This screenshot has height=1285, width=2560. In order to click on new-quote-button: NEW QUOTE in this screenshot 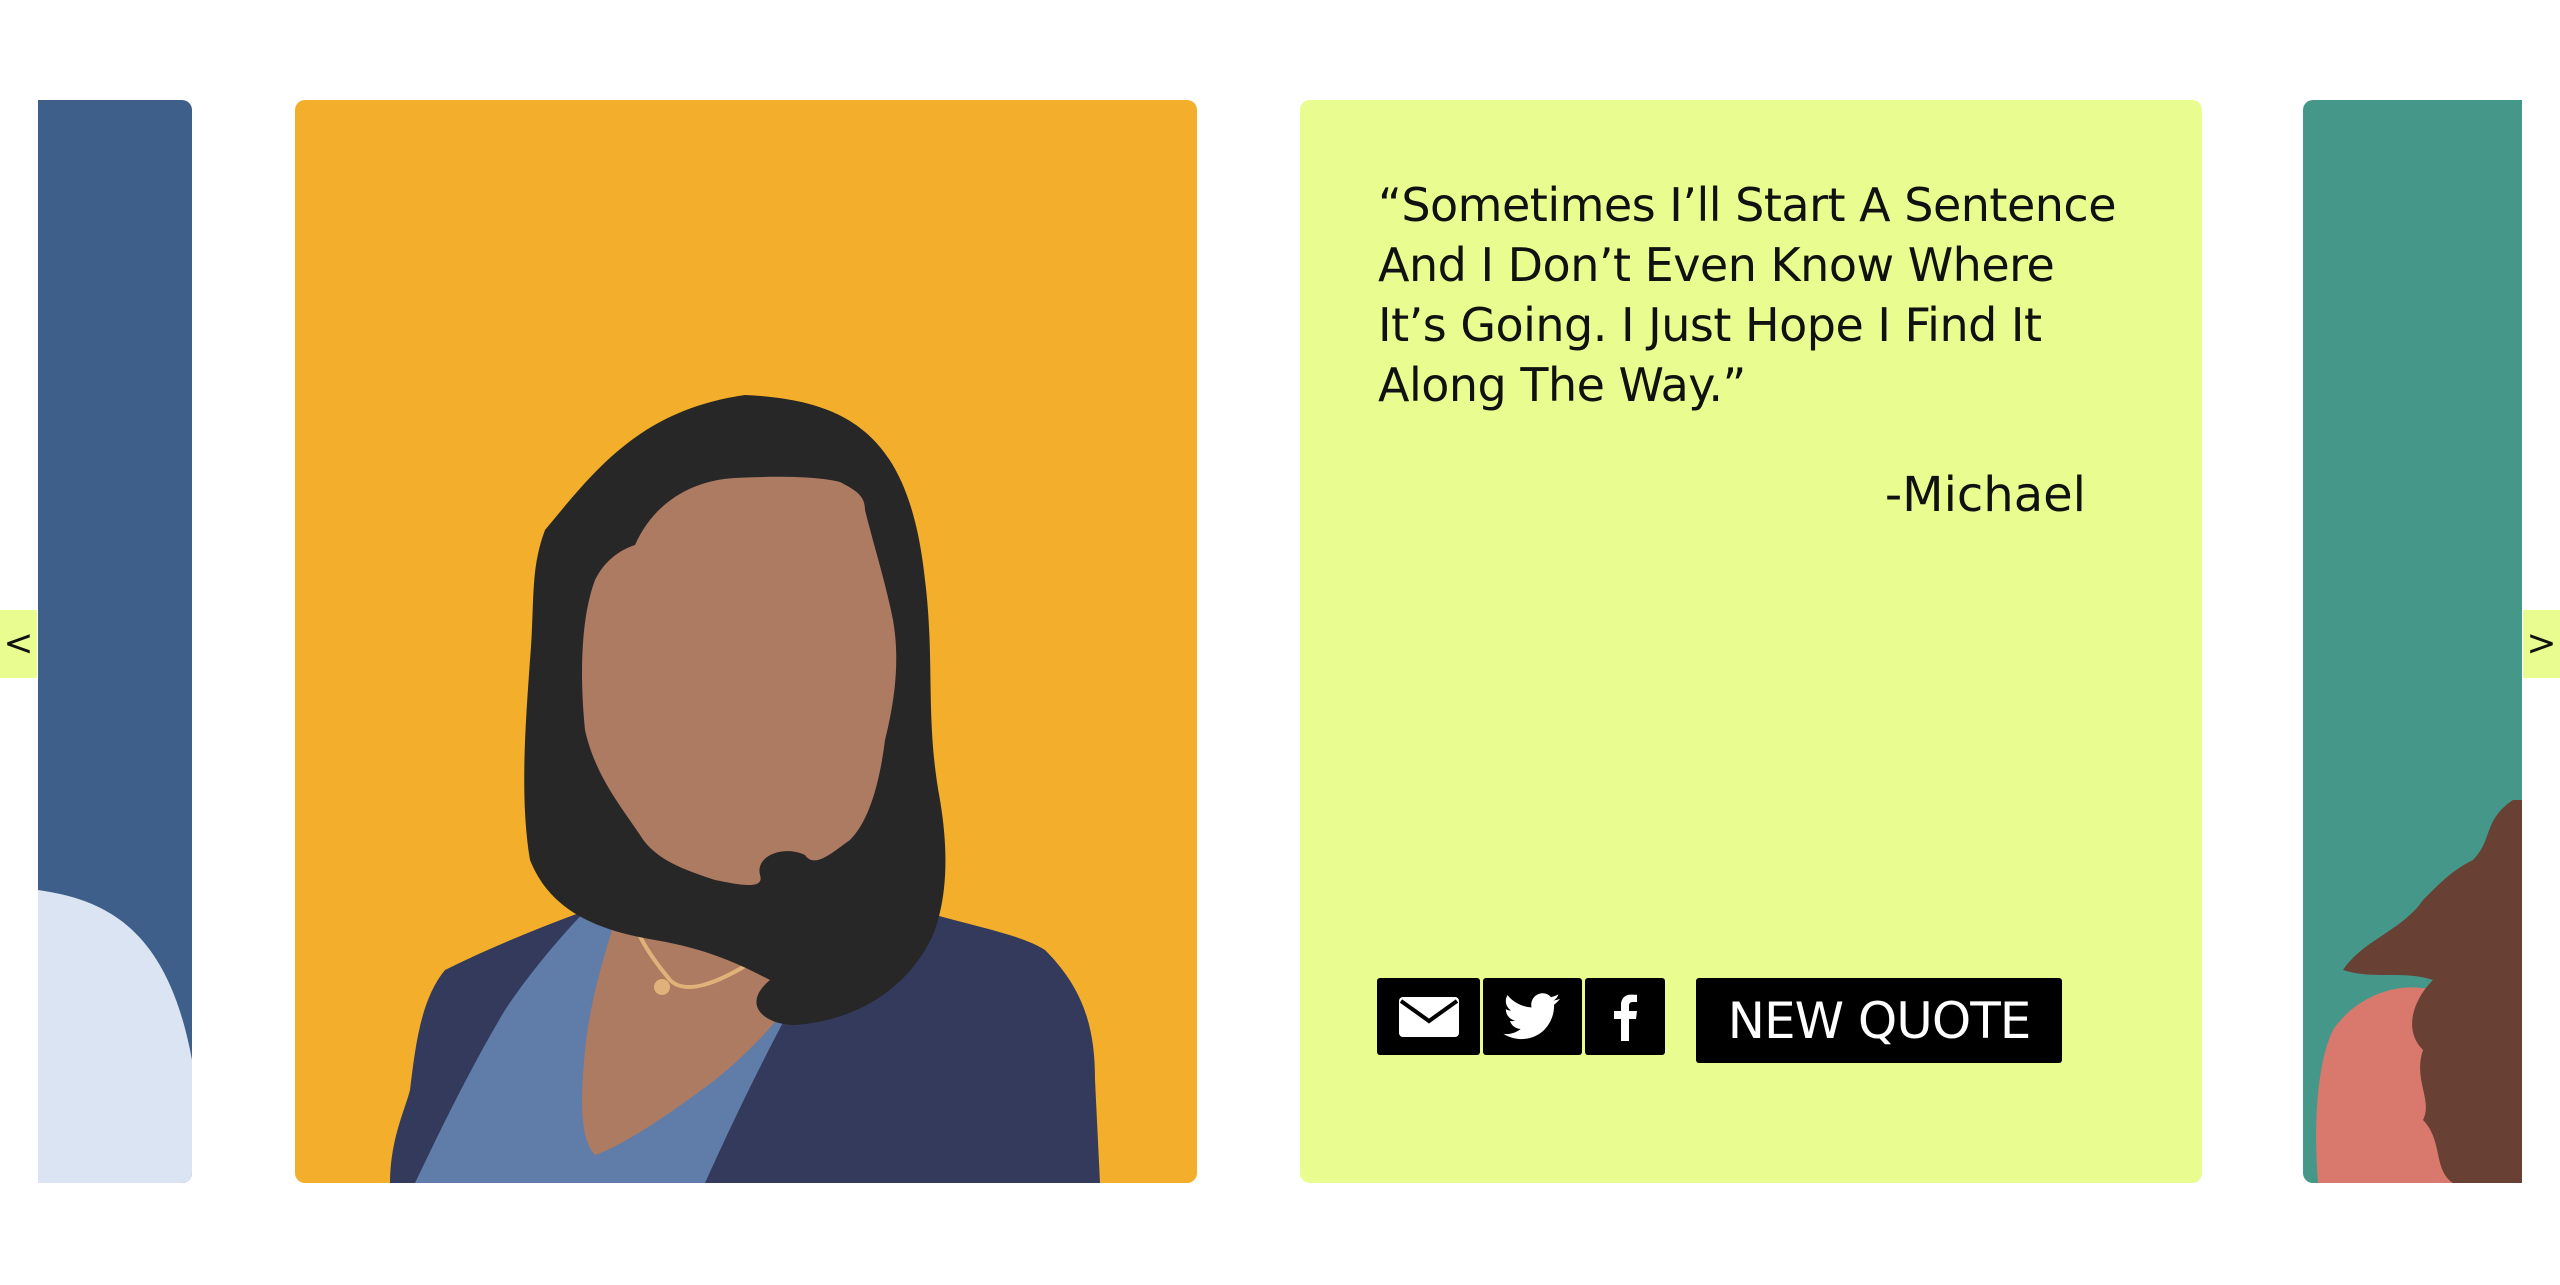, I will do `click(1879, 1020)`.